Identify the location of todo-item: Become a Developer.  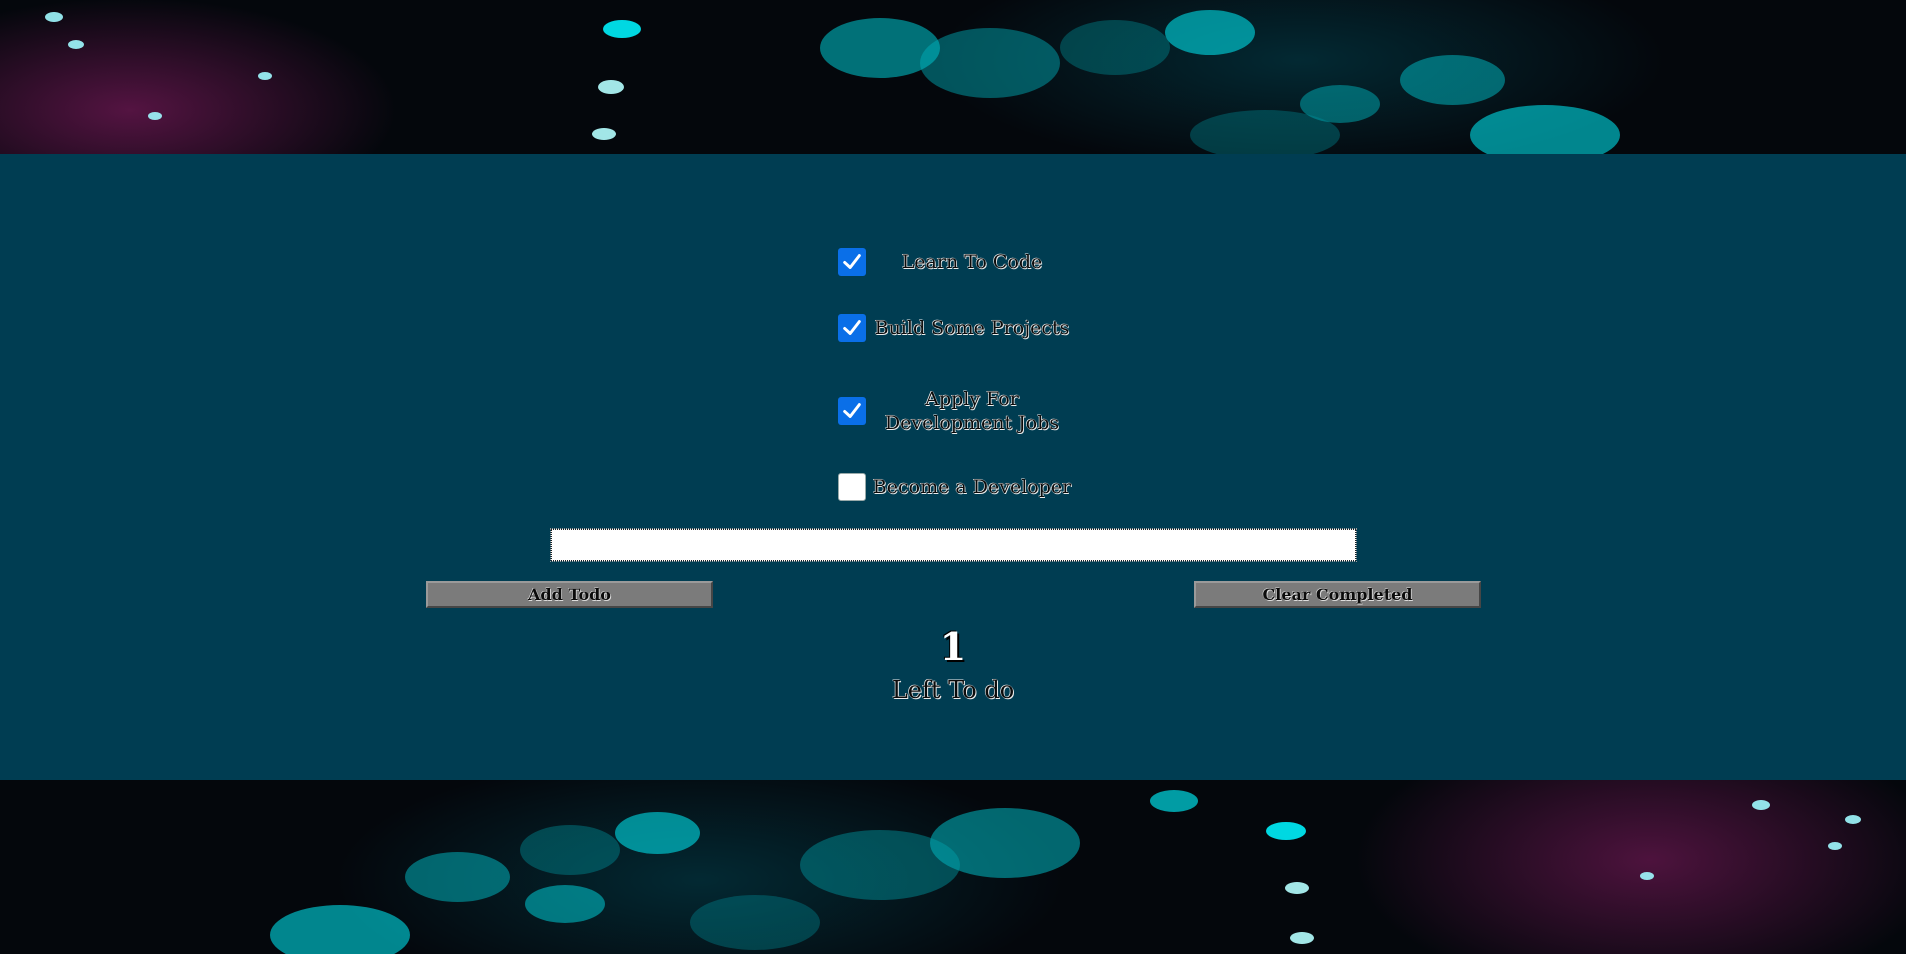
(958, 487).